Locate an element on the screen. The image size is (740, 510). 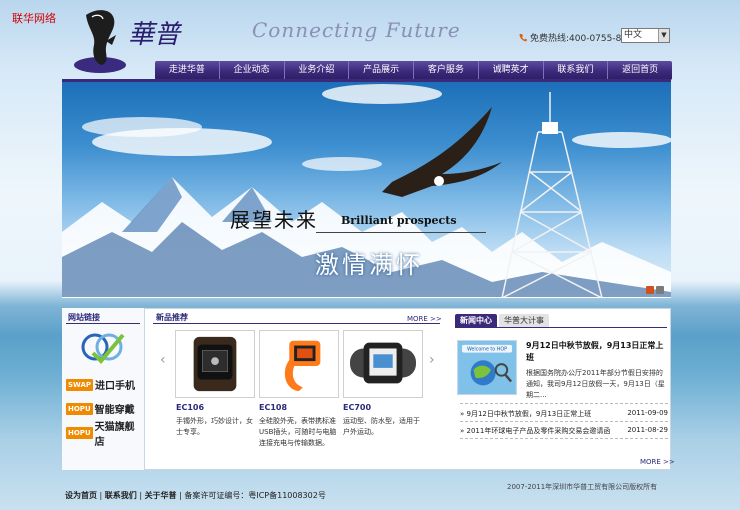
svg-text: 華普 is located at coordinates (155, 35).